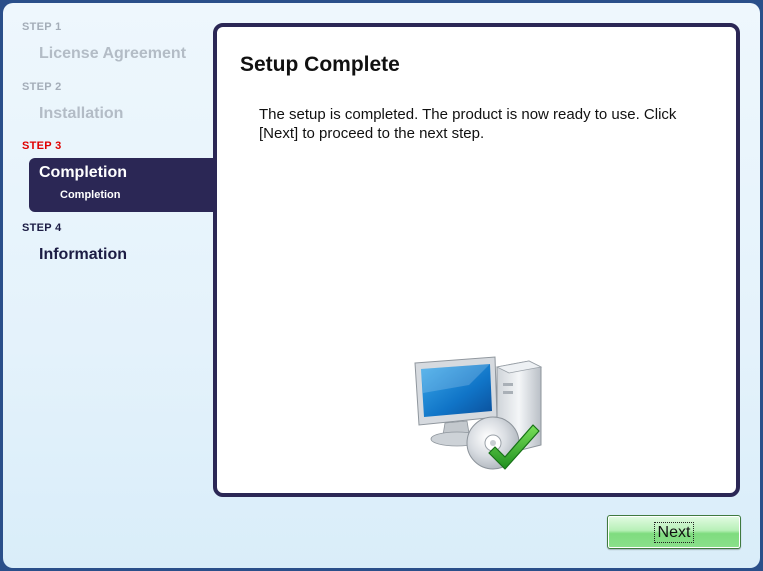 Image resolution: width=763 pixels, height=571 pixels. What do you see at coordinates (478, 413) in the screenshot?
I see `computer-cd-checkmark-icon` at bounding box center [478, 413].